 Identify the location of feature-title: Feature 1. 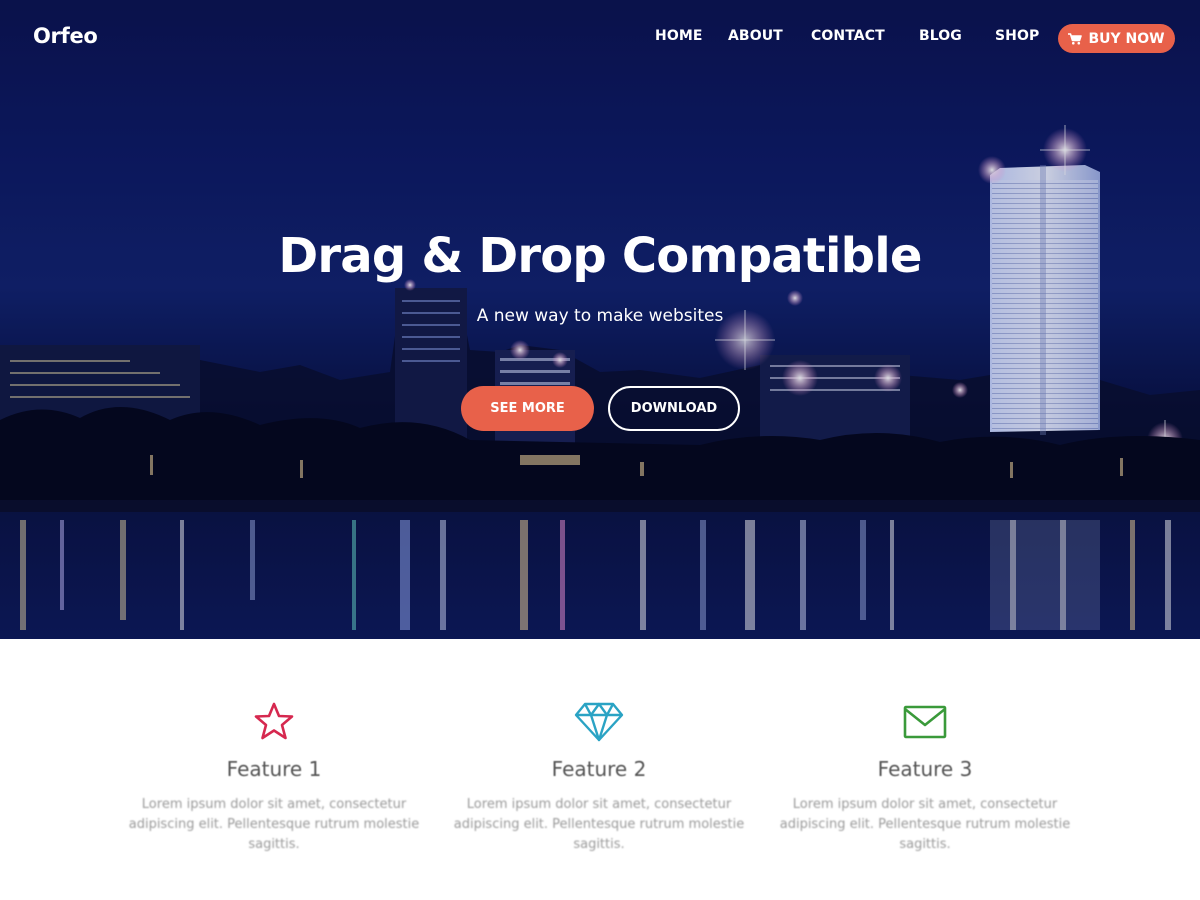
(274, 769).